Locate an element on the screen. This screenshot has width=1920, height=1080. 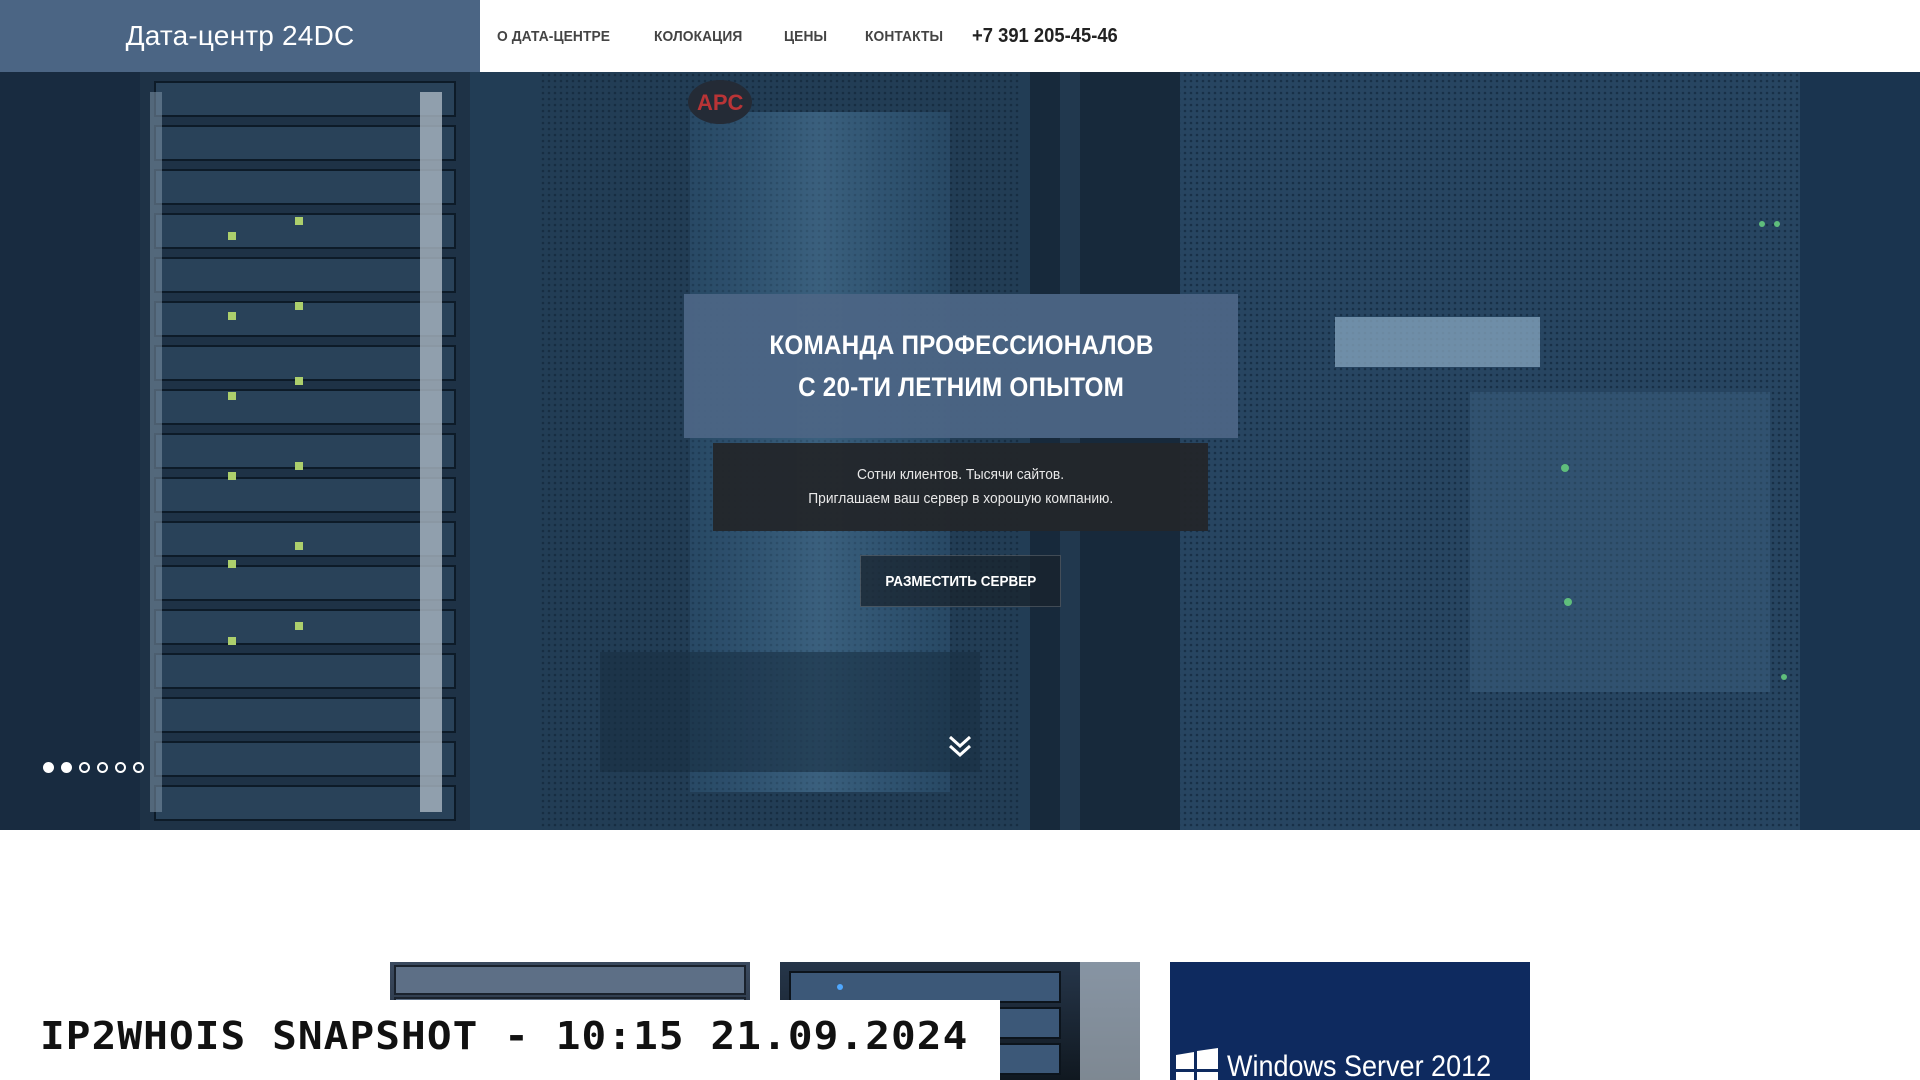
snapshot-watermark-text: IP2WHOIS SNAPSHOT - 10:15 21.09.2024 is located at coordinates (504, 1036).